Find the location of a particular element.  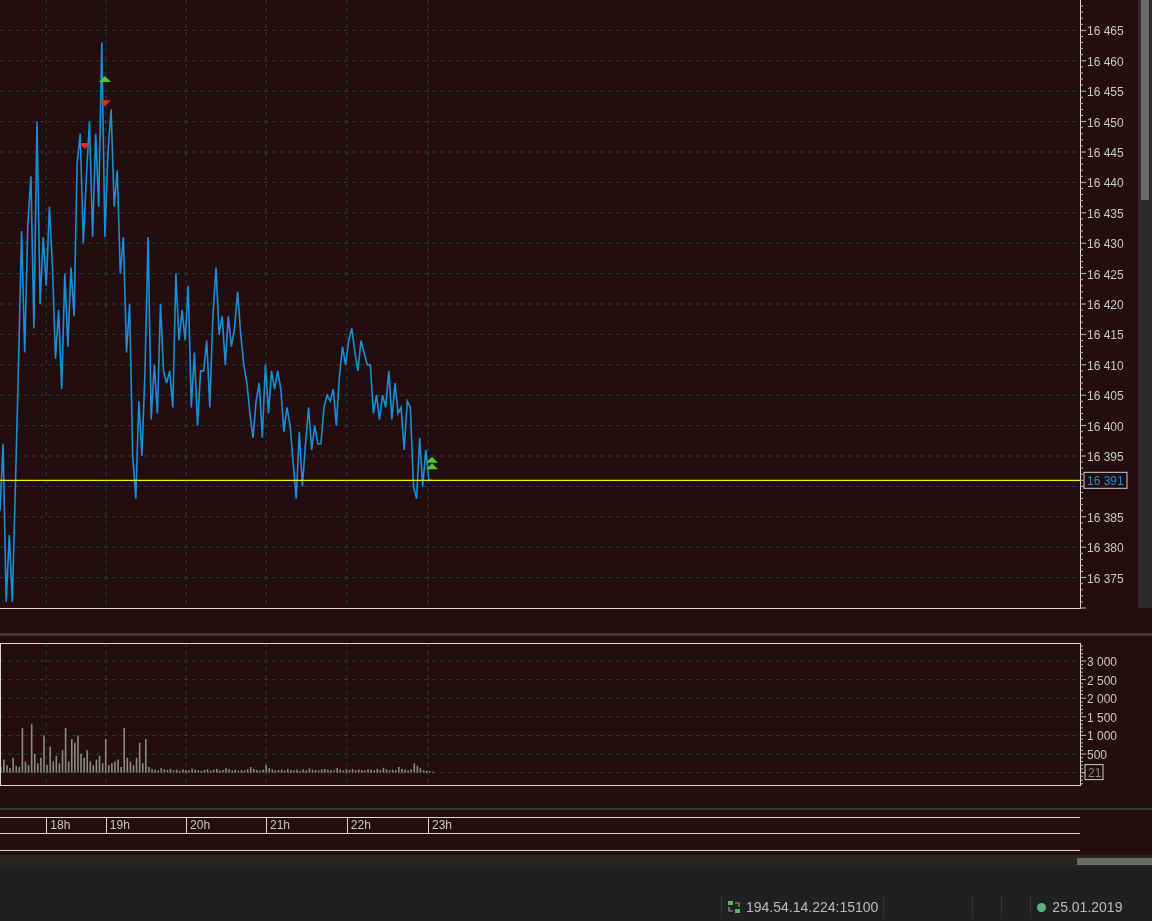

axis-label: 16 395 is located at coordinates (1105, 457).